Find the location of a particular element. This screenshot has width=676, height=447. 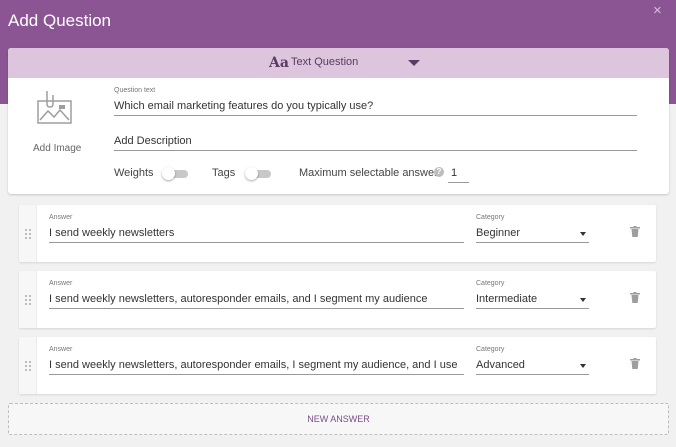

weights-label: Weights is located at coordinates (134, 173).